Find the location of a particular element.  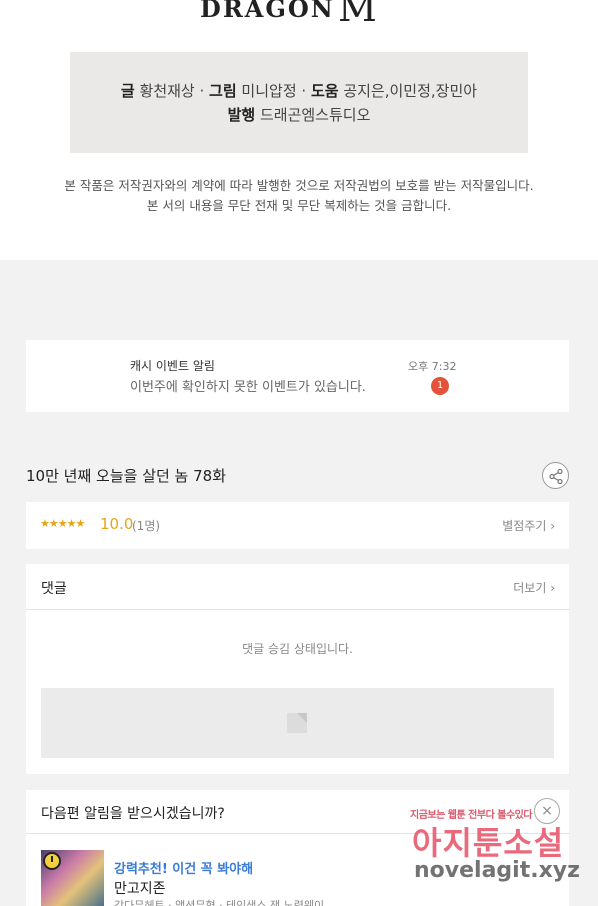

share-icon is located at coordinates (555, 475).